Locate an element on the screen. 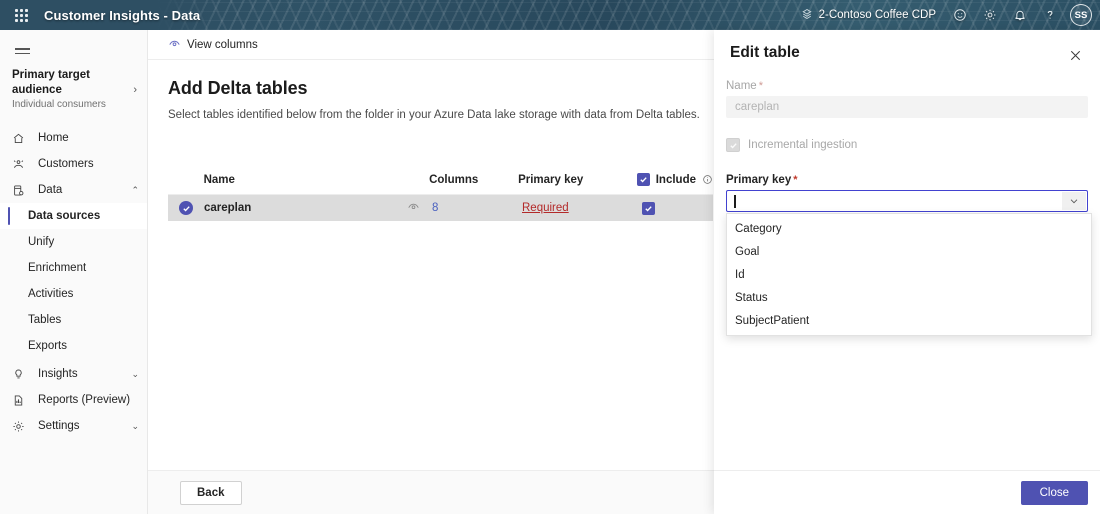 This screenshot has width=1100, height=514. dropdown-option: Status is located at coordinates (909, 297).